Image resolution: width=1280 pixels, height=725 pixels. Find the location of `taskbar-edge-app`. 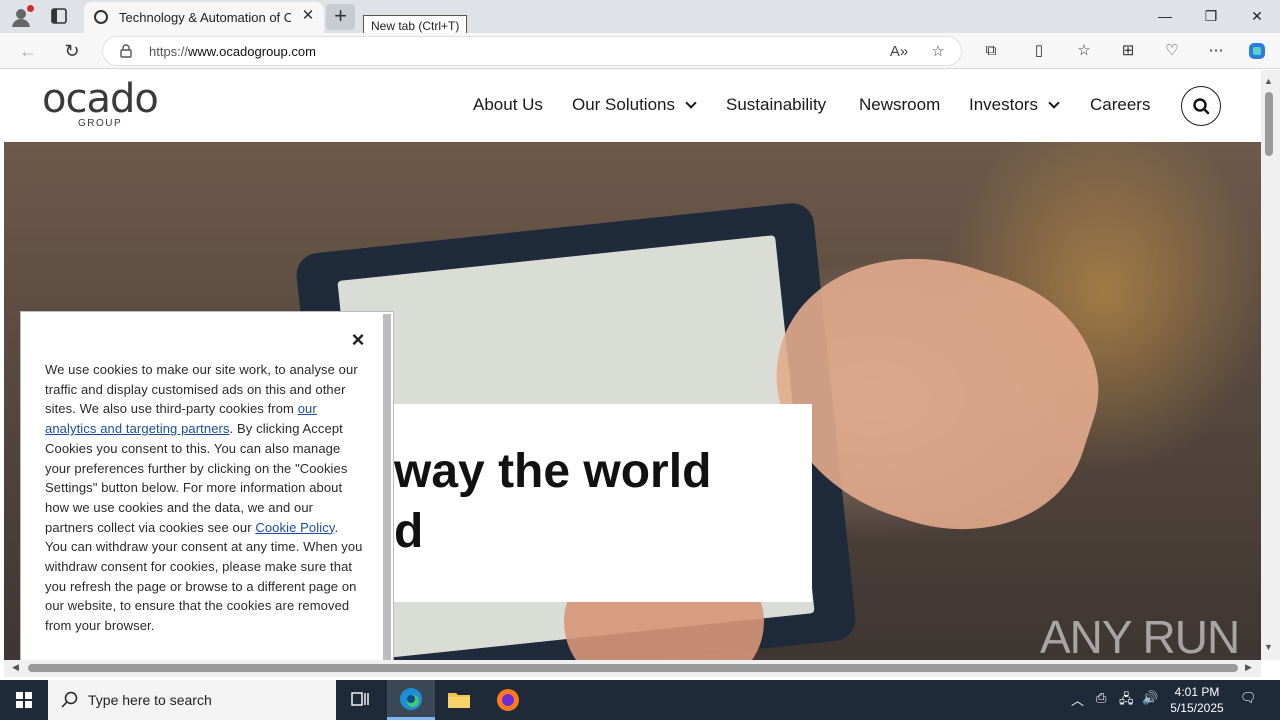

taskbar-edge-app is located at coordinates (411, 700).